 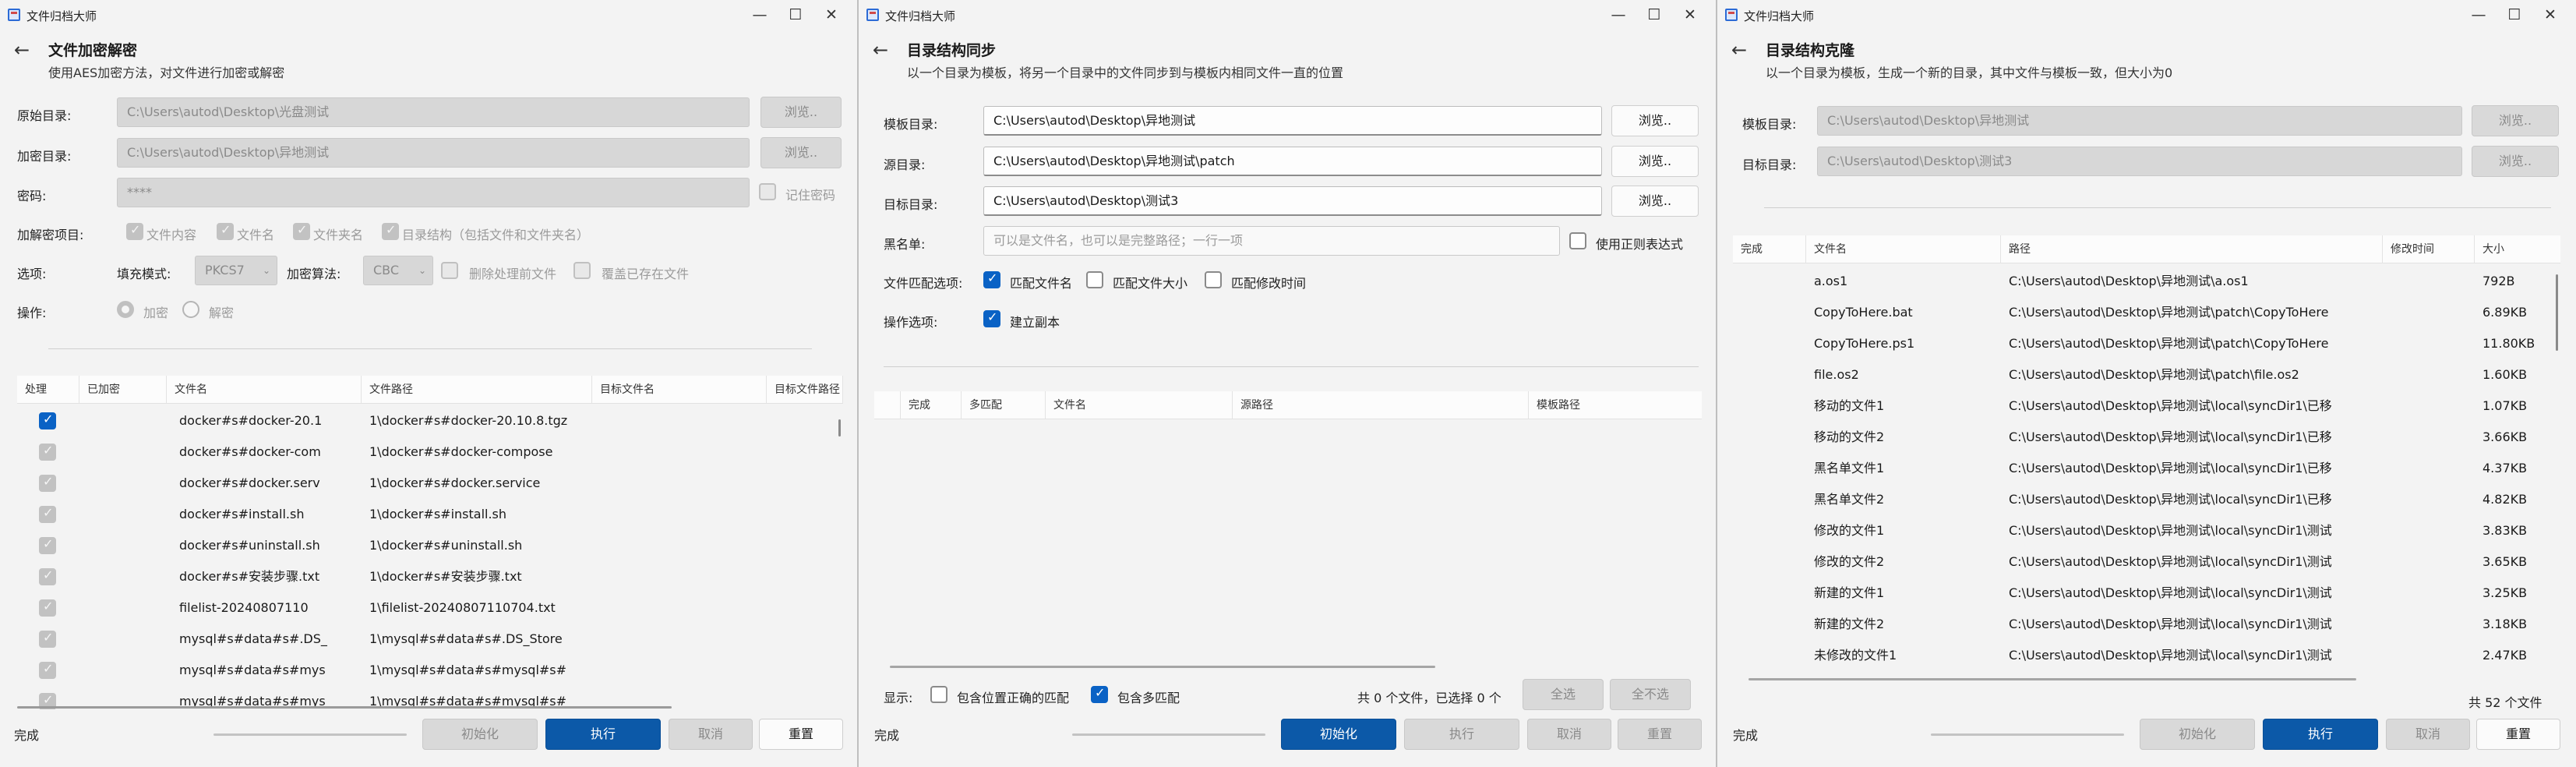 I want to click on table-row: docker#s#安装步骤.txt 1\docker#s#安装步骤.txt, so click(x=430, y=576).